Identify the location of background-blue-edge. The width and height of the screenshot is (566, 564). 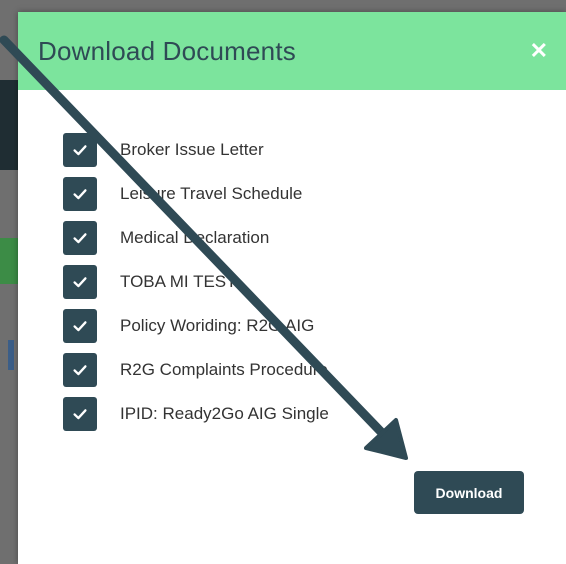
(11, 355).